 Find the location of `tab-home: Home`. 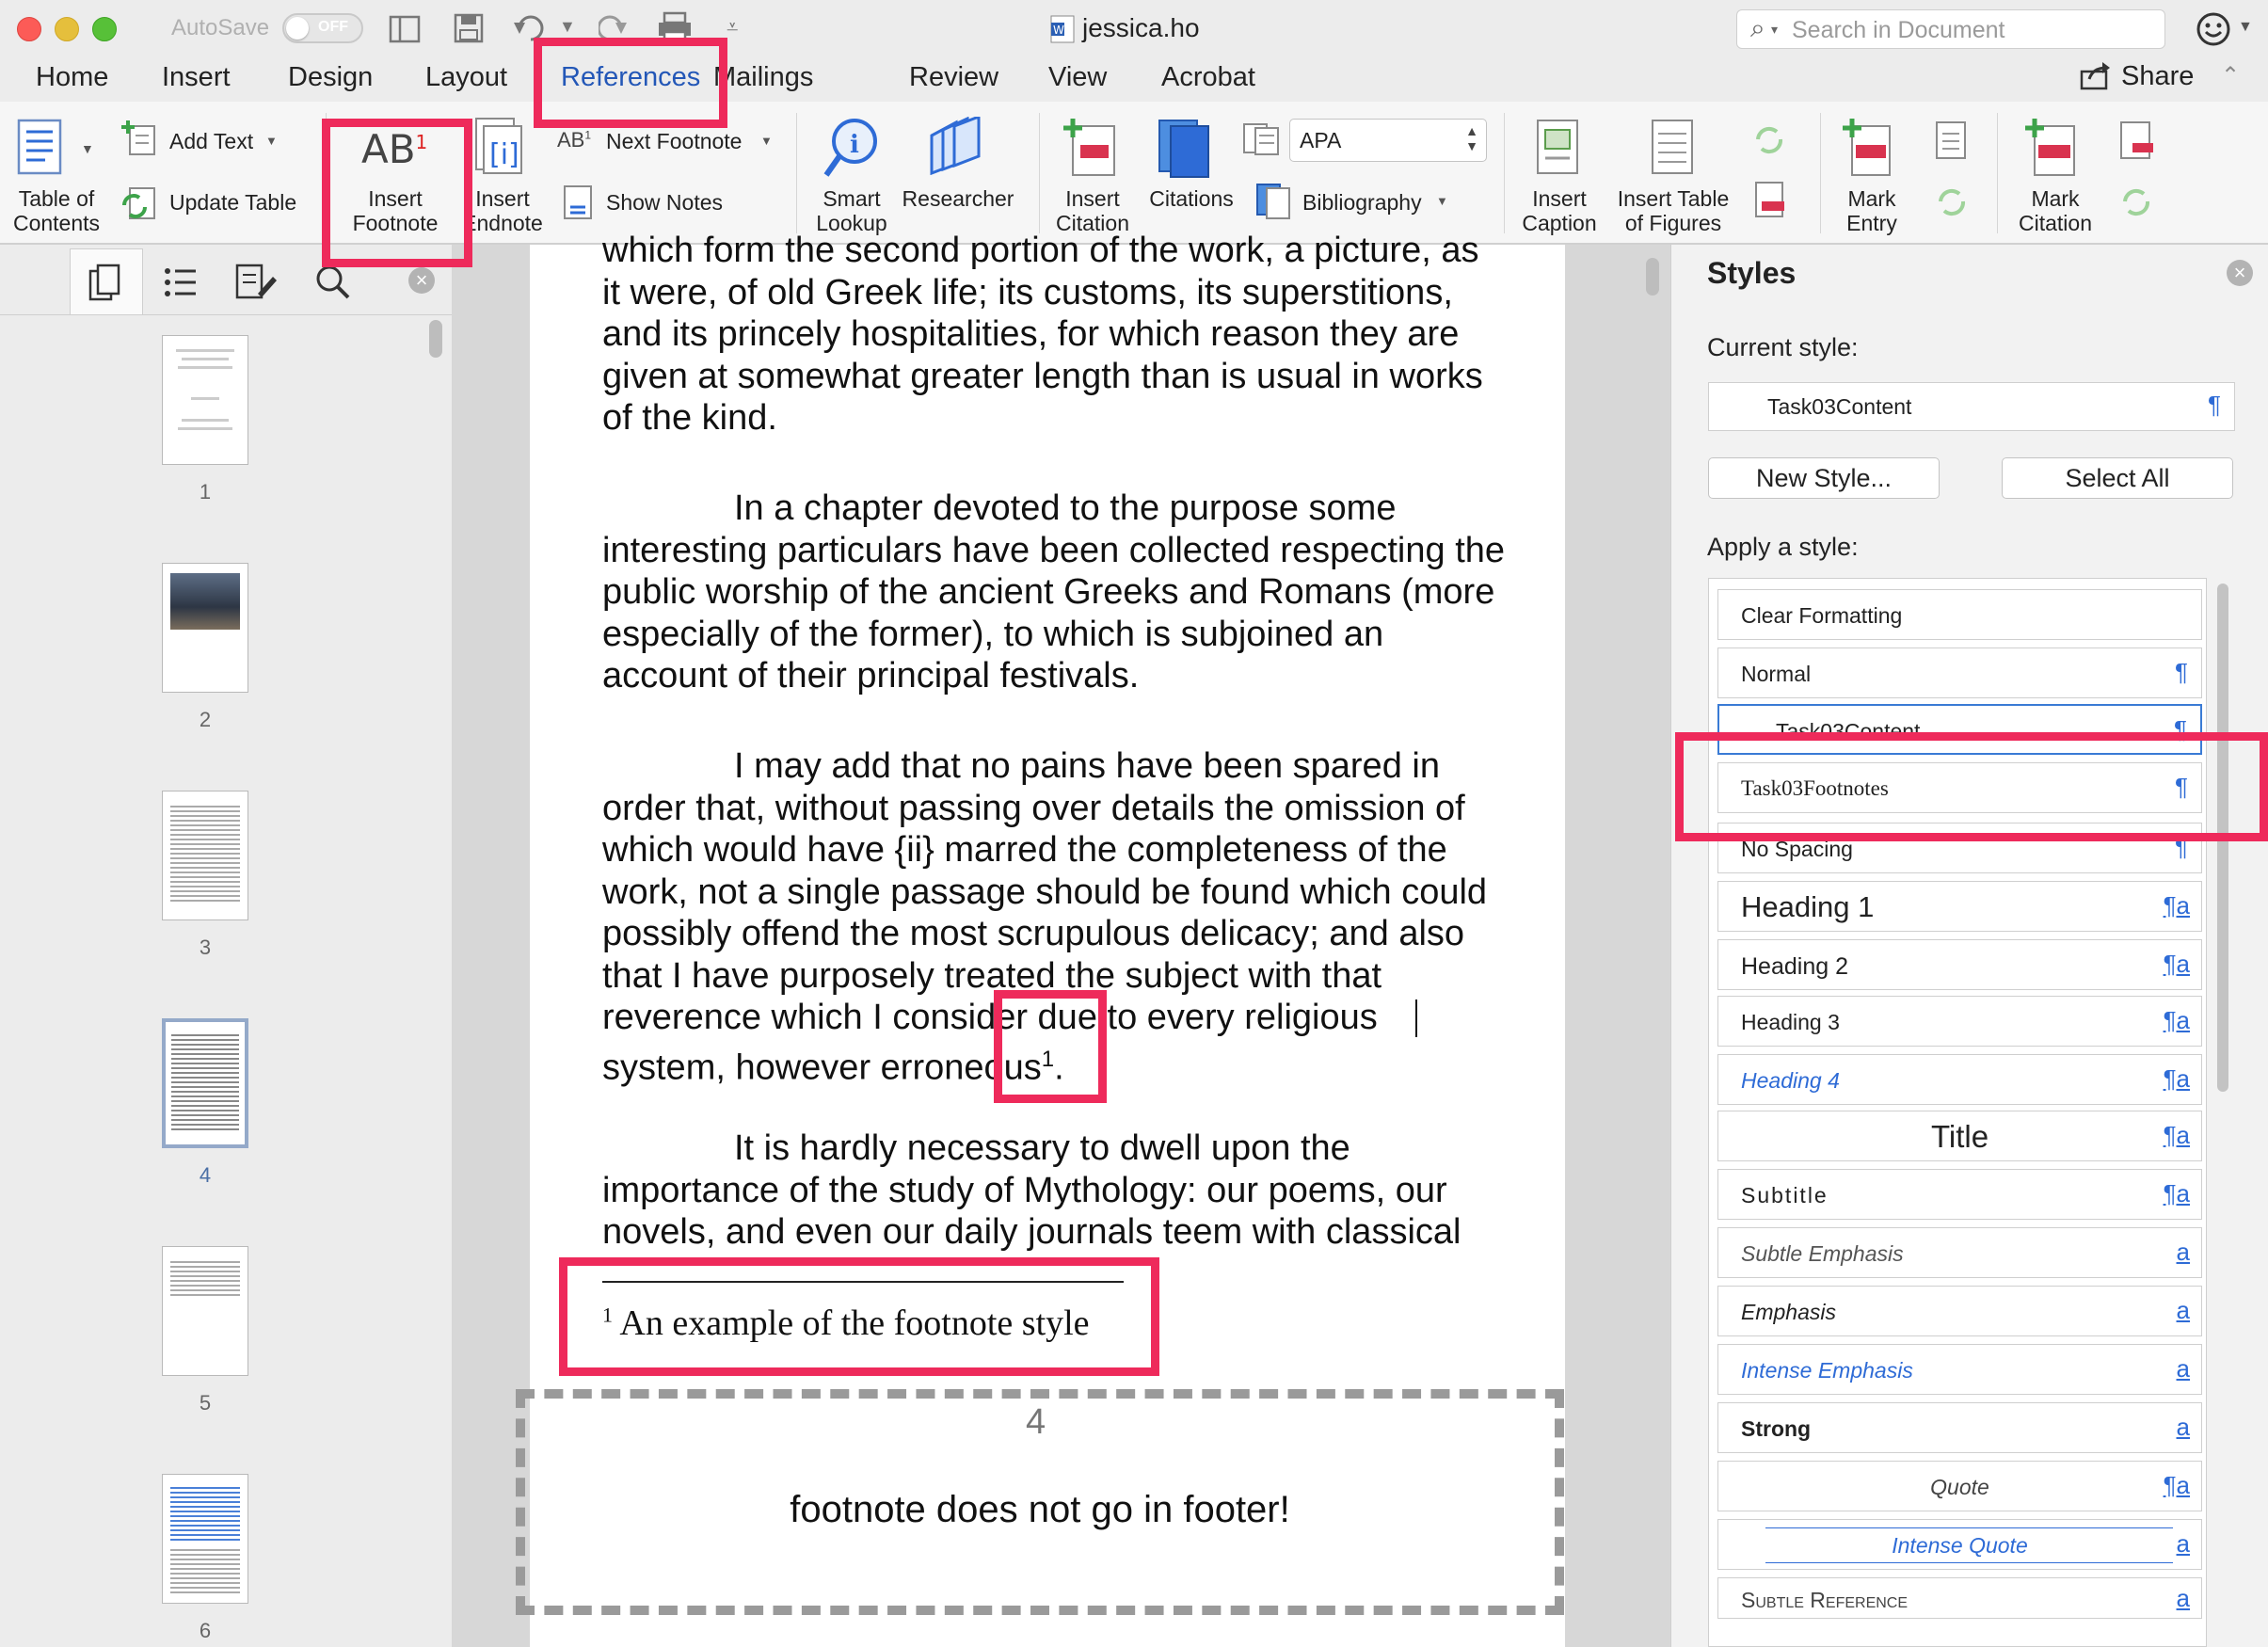

tab-home: Home is located at coordinates (72, 77).